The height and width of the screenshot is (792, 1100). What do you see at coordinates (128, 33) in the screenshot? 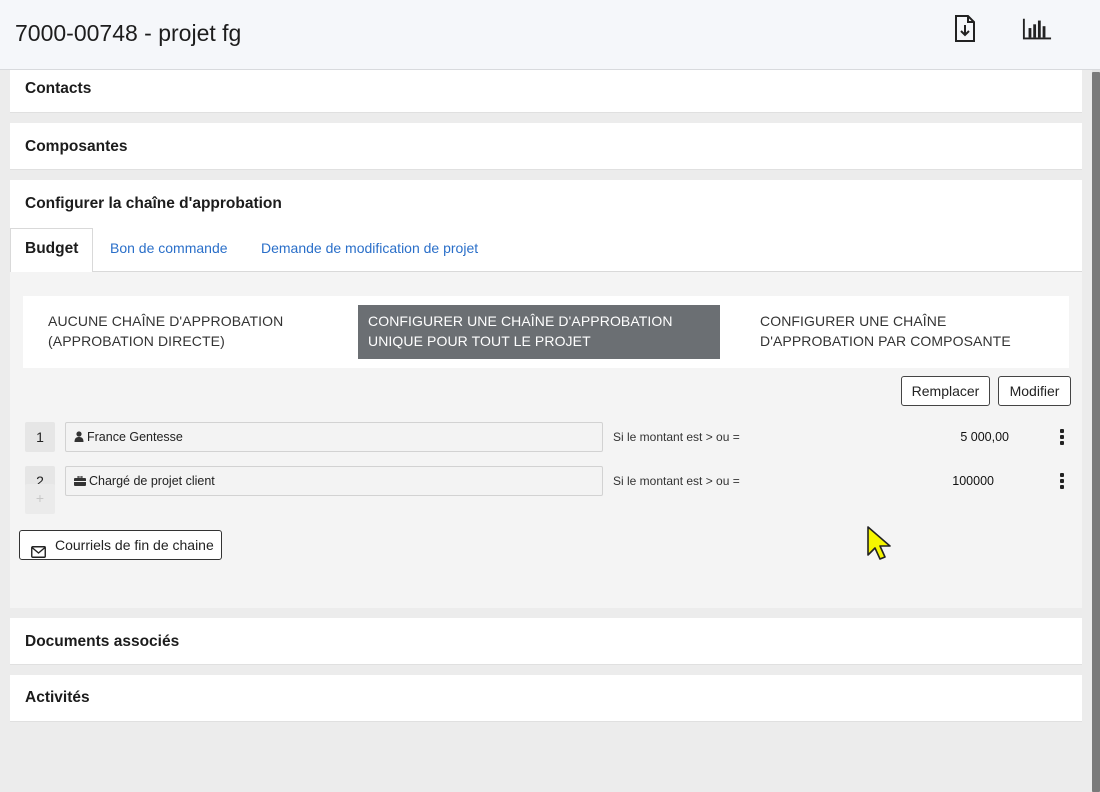
I see `page-title: 7000-00748 - projet fg` at bounding box center [128, 33].